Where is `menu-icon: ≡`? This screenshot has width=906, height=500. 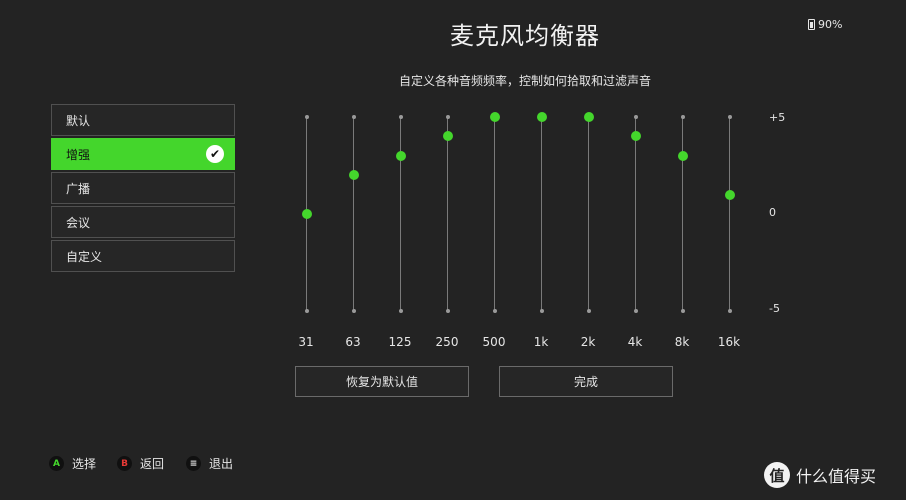
menu-icon: ≡ is located at coordinates (193, 463).